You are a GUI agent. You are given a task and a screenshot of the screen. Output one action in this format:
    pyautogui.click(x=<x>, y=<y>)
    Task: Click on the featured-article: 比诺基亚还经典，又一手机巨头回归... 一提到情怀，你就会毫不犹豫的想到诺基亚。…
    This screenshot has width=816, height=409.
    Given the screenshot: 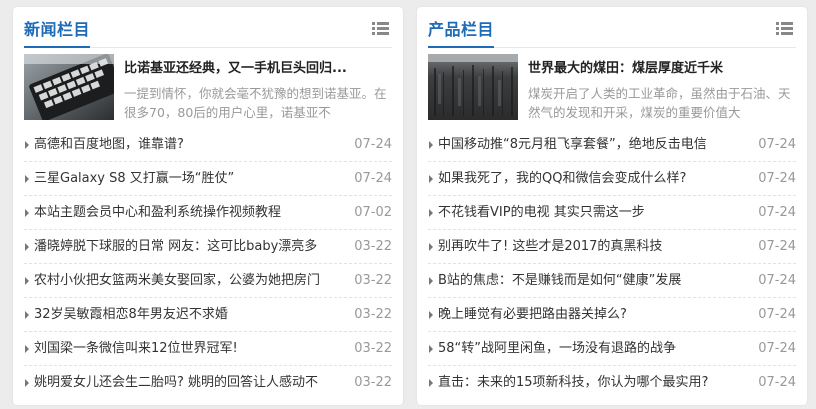 What is the action you would take?
    pyautogui.click(x=208, y=87)
    